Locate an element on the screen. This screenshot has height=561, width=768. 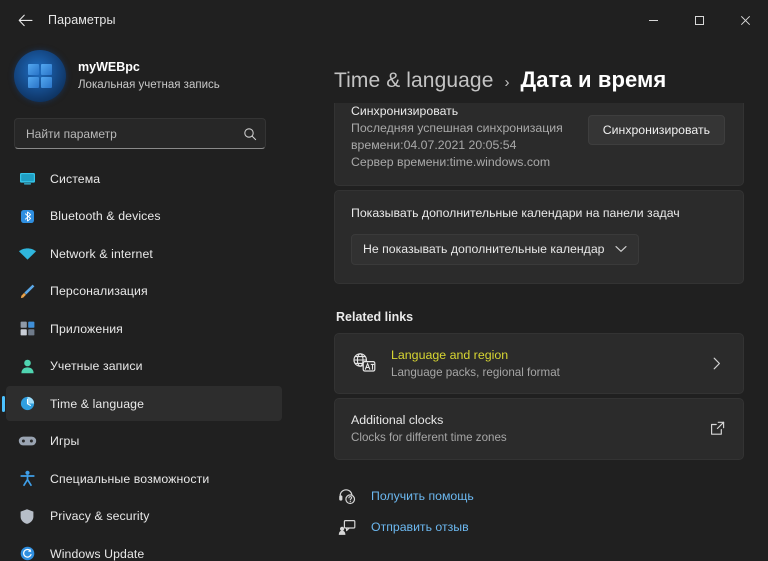
breadcrumb: Time & language › Дата и время is located at coordinates (547, 71).